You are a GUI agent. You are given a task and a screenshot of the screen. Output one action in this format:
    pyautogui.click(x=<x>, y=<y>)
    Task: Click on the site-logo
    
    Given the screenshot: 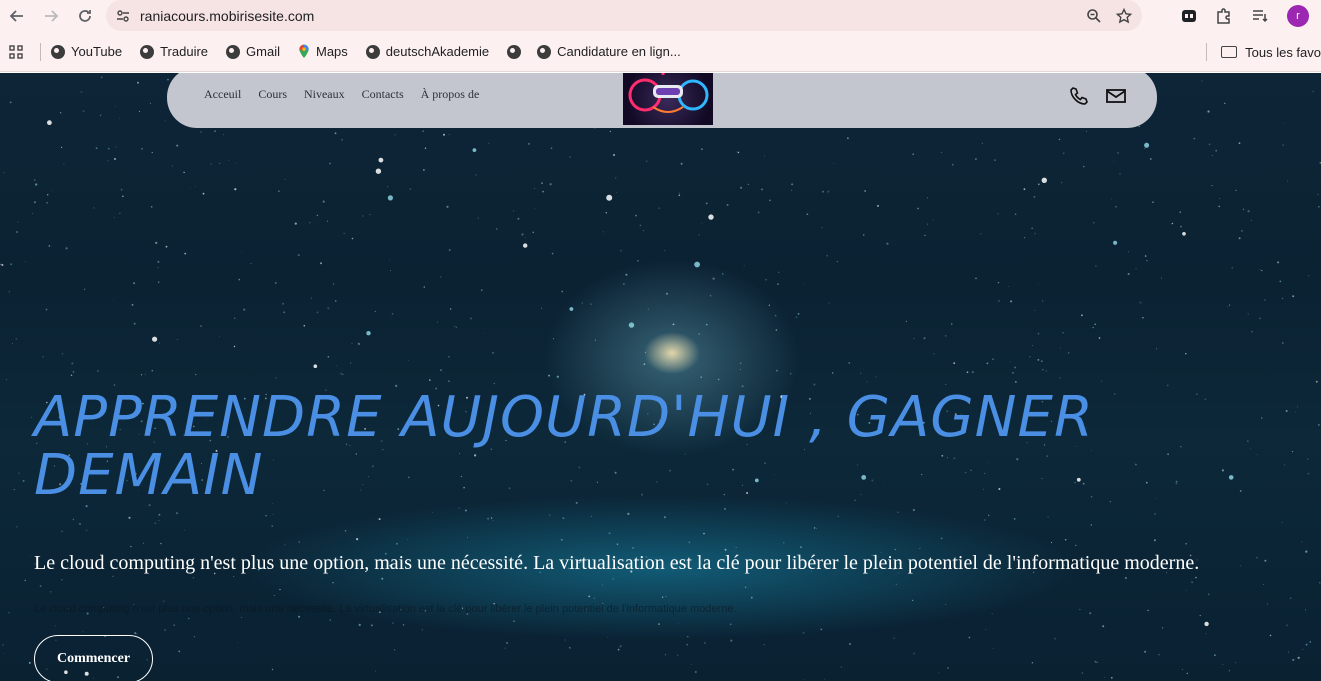 What is the action you would take?
    pyautogui.click(x=668, y=99)
    